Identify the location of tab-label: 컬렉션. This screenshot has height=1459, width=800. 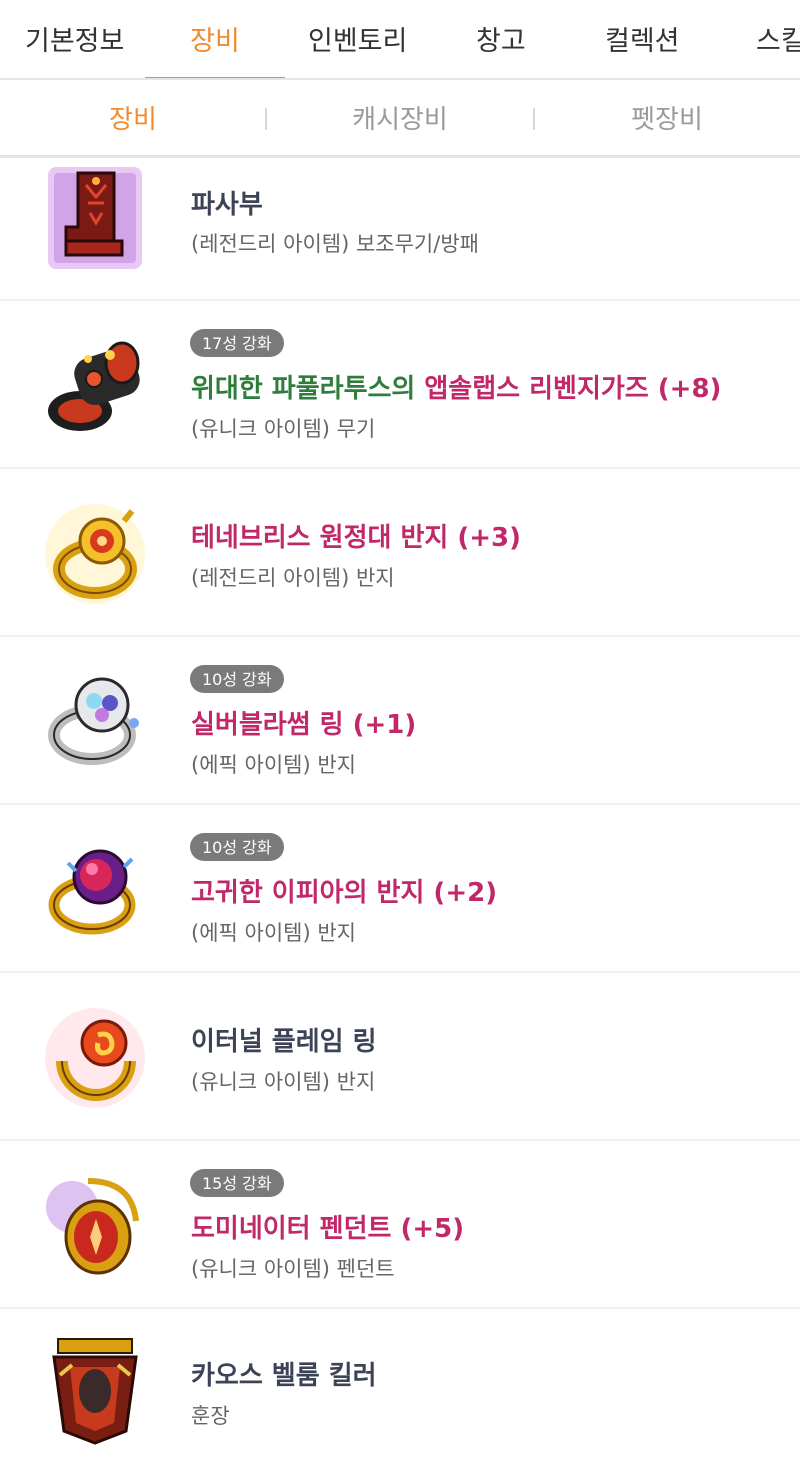
(642, 41).